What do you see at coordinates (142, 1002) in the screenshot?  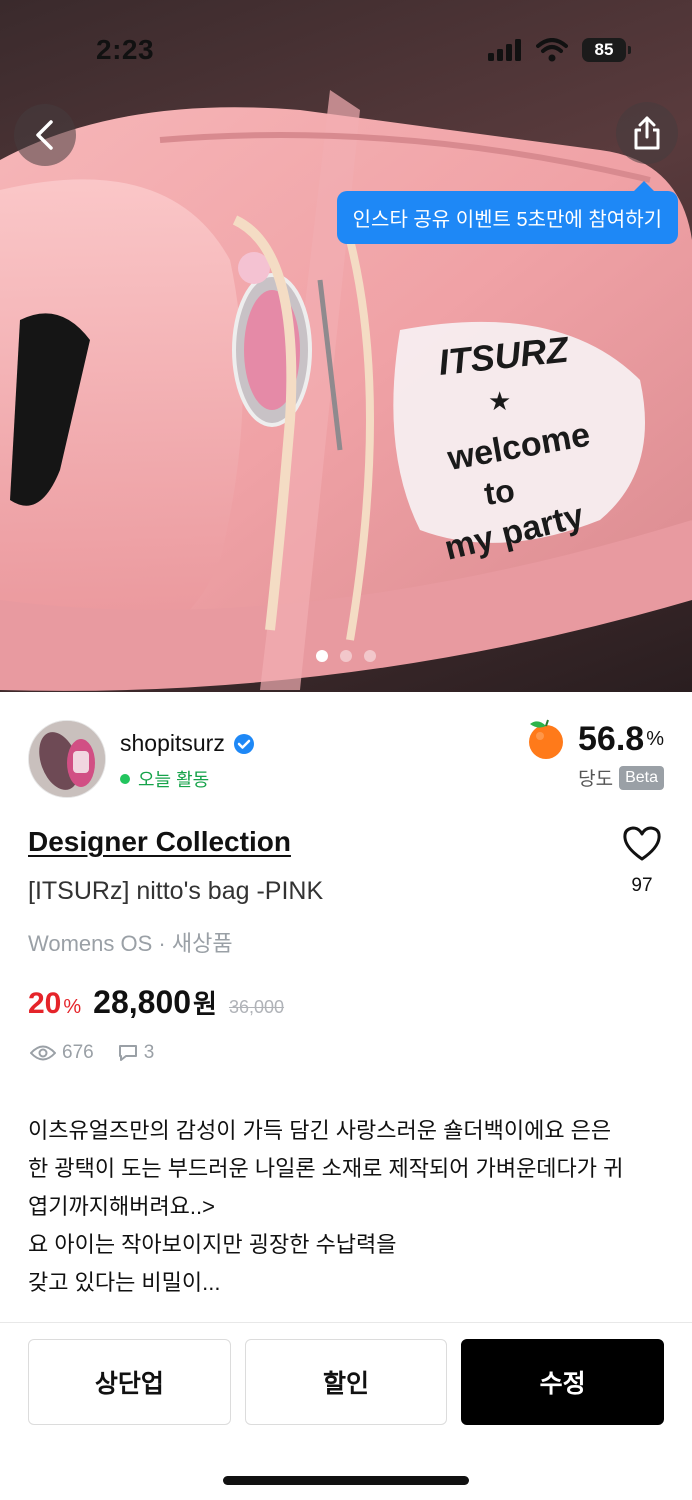 I see `sale-price: 28,800` at bounding box center [142, 1002].